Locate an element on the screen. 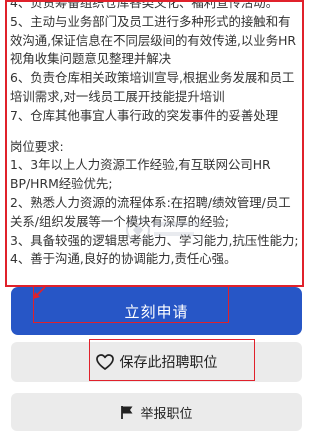 The width and height of the screenshot is (320, 434). requirement-line: 2、熟悉人力资源的流程体系:在招聘/绩效管理/员工 is located at coordinates (150, 202).